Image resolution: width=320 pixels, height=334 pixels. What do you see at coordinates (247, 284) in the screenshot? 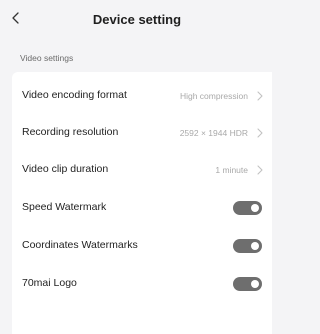
I see `70mai-logo-toggle` at bounding box center [247, 284].